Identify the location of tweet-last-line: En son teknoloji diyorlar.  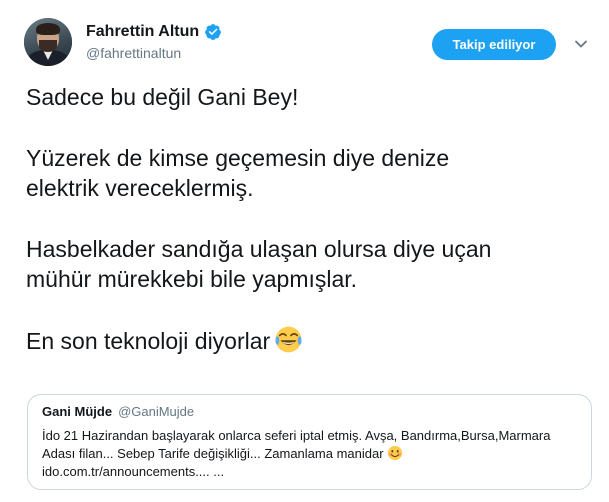
(306, 340).